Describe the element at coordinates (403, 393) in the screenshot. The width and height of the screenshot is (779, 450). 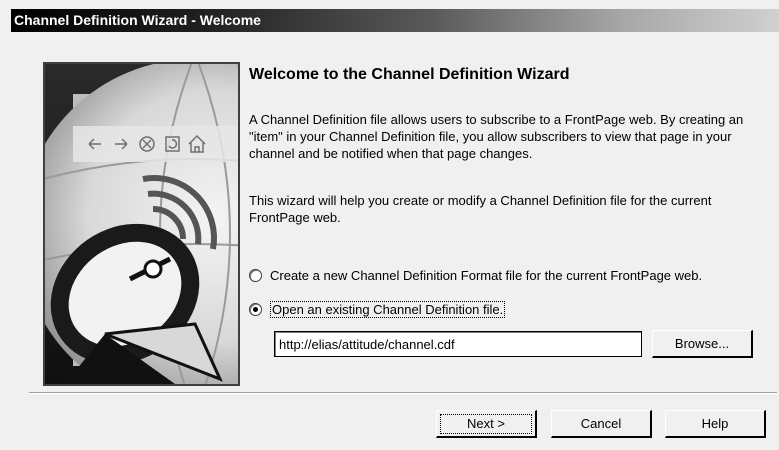
I see `divider` at that location.